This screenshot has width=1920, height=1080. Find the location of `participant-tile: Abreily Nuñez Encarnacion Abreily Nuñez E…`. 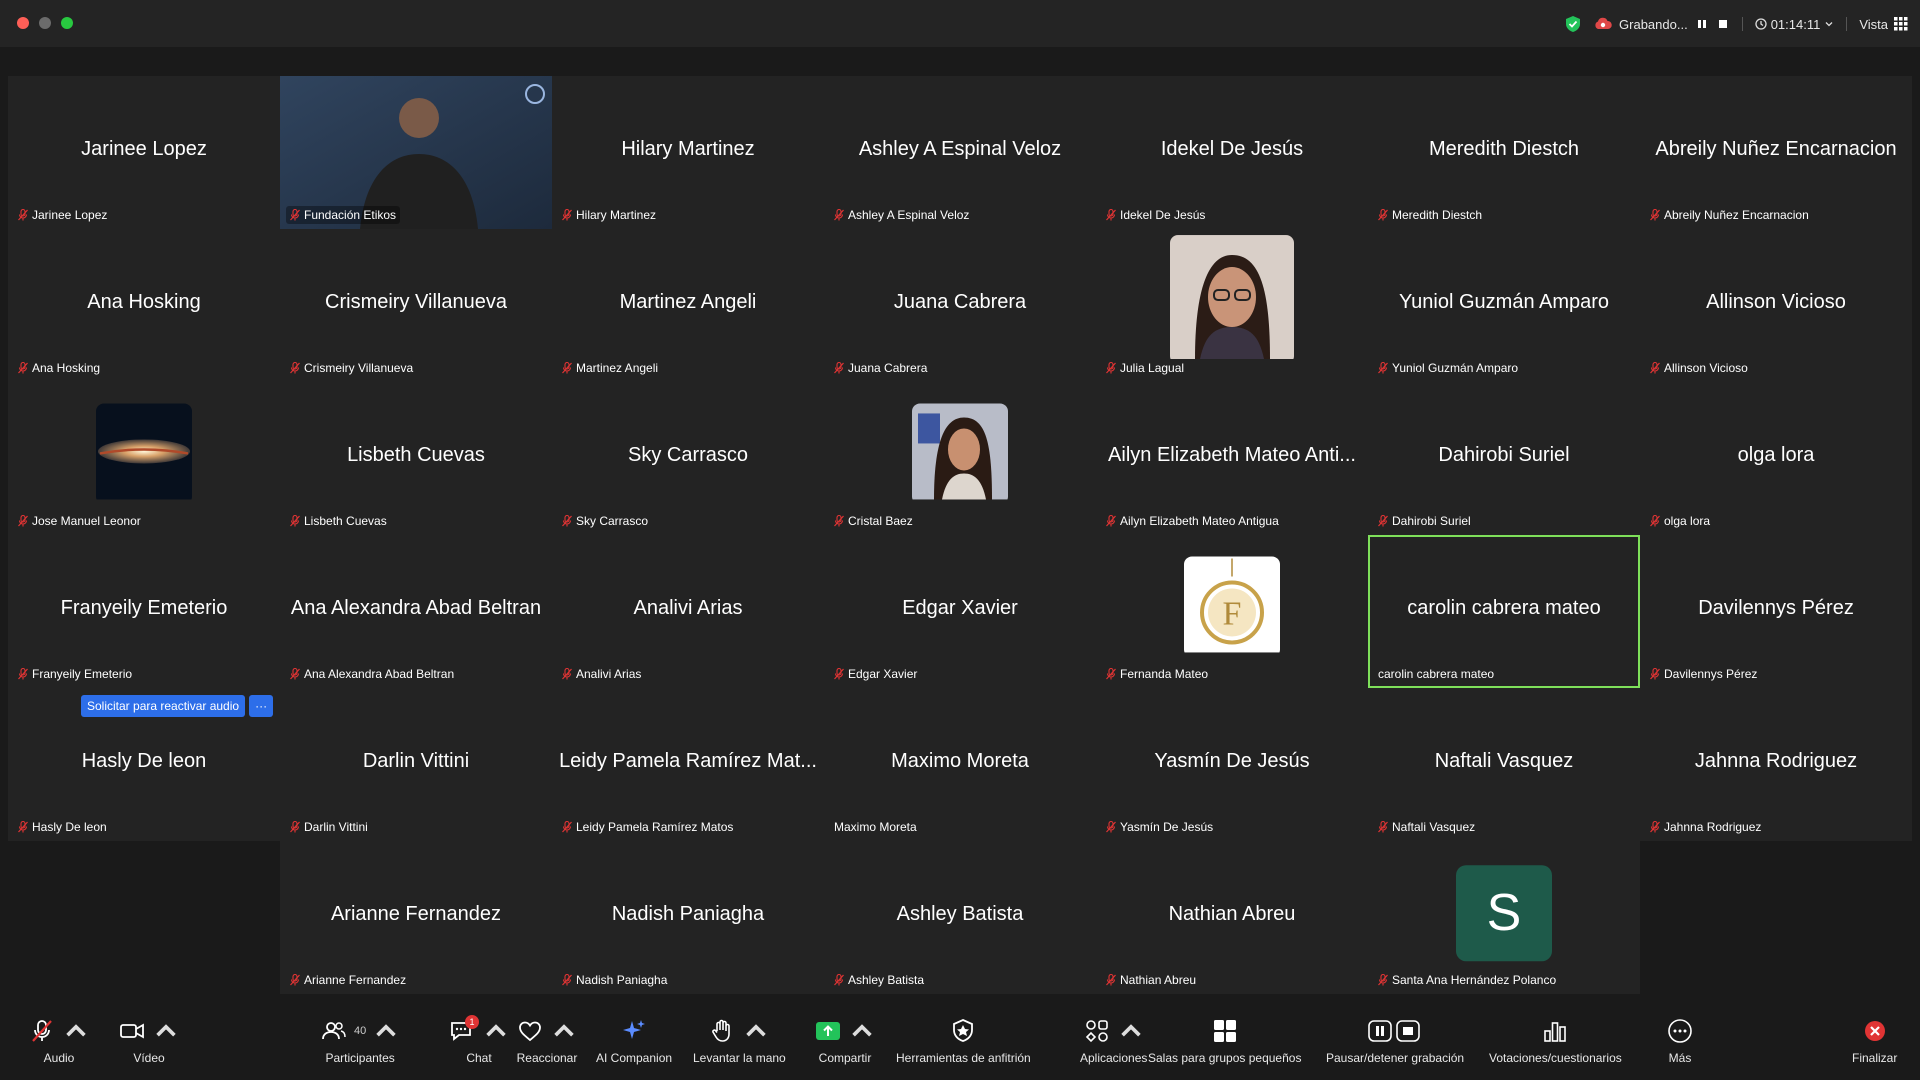

participant-tile: Abreily Nuñez Encarnacion Abreily Nuñez E… is located at coordinates (1776, 152).